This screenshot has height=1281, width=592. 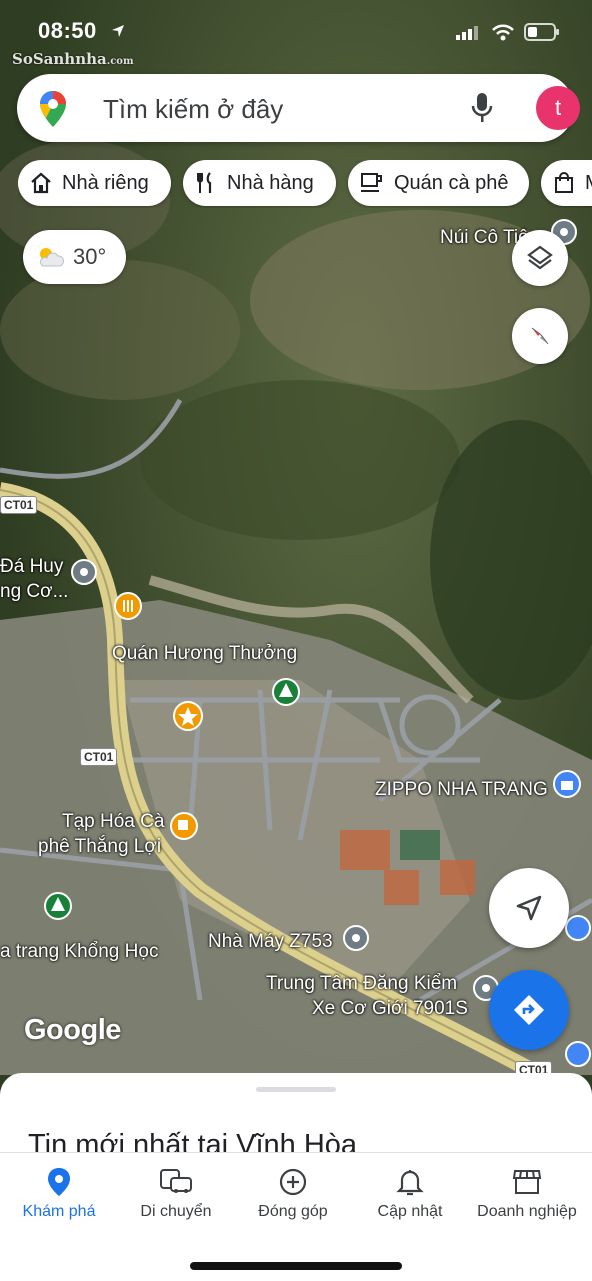 I want to click on tab-cap-nhat: Cập nhật, so click(x=410, y=1194).